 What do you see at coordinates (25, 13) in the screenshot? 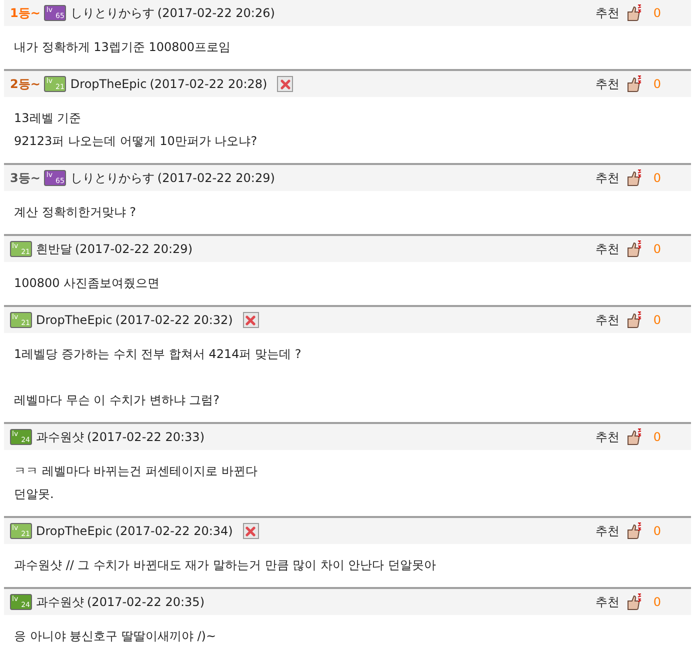
I see `rank-label: 1등~` at bounding box center [25, 13].